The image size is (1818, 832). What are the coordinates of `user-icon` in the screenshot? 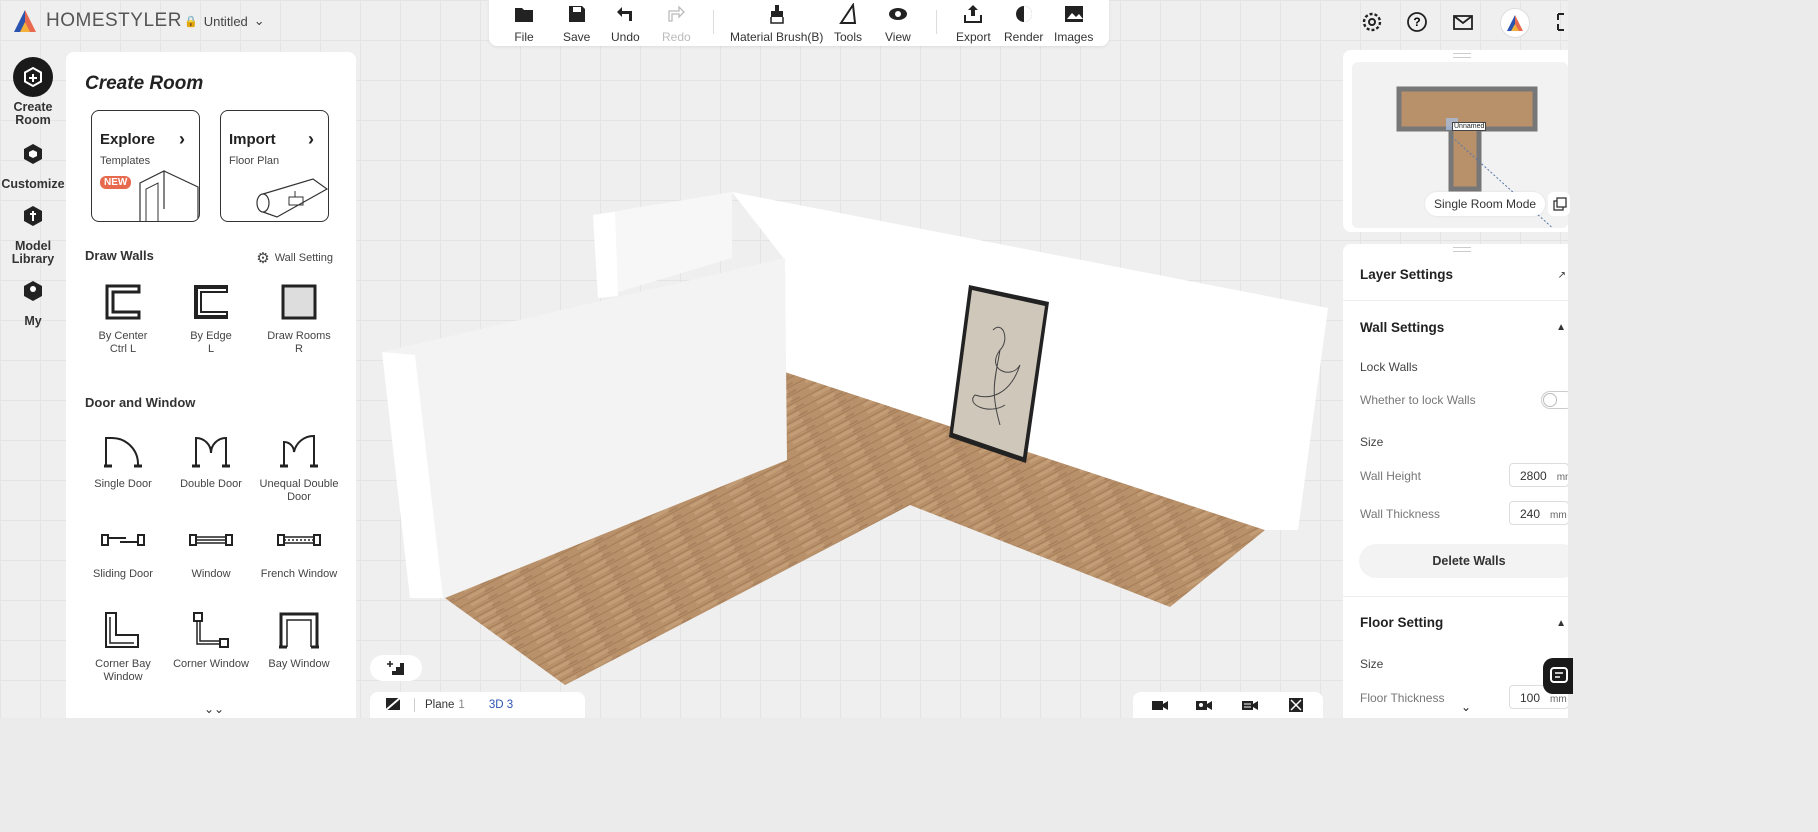 It's located at (33, 291).